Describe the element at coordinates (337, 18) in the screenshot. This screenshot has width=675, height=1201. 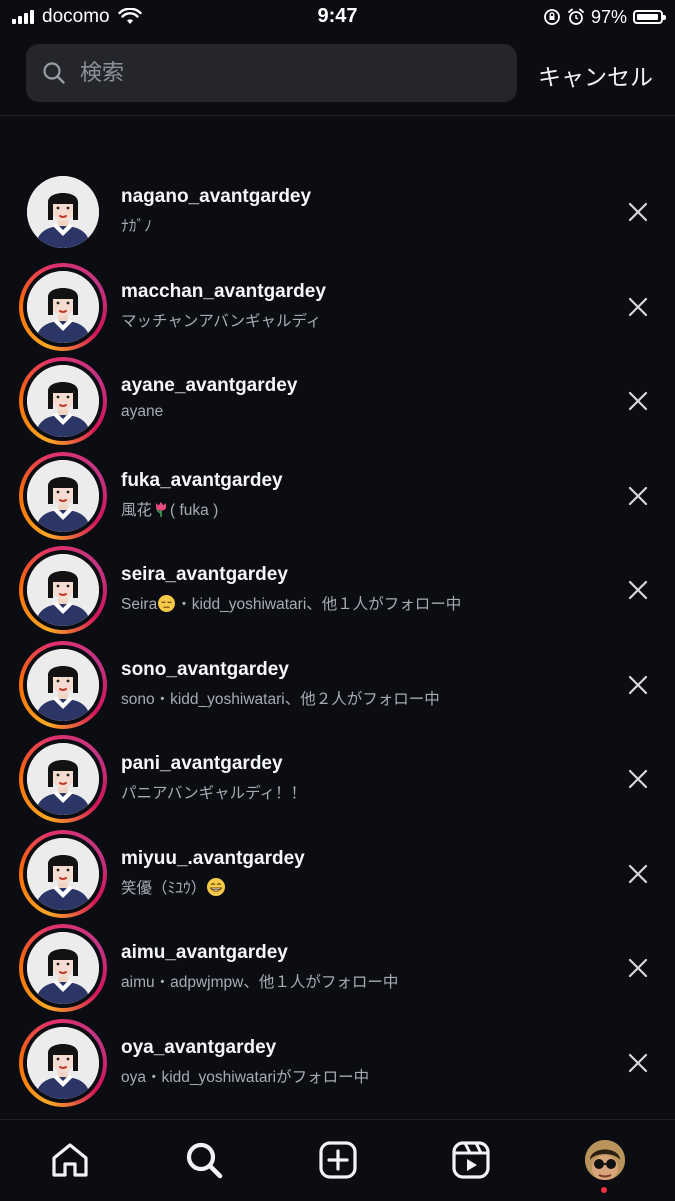
I see `status-bar: docomo 9:47 97%` at that location.